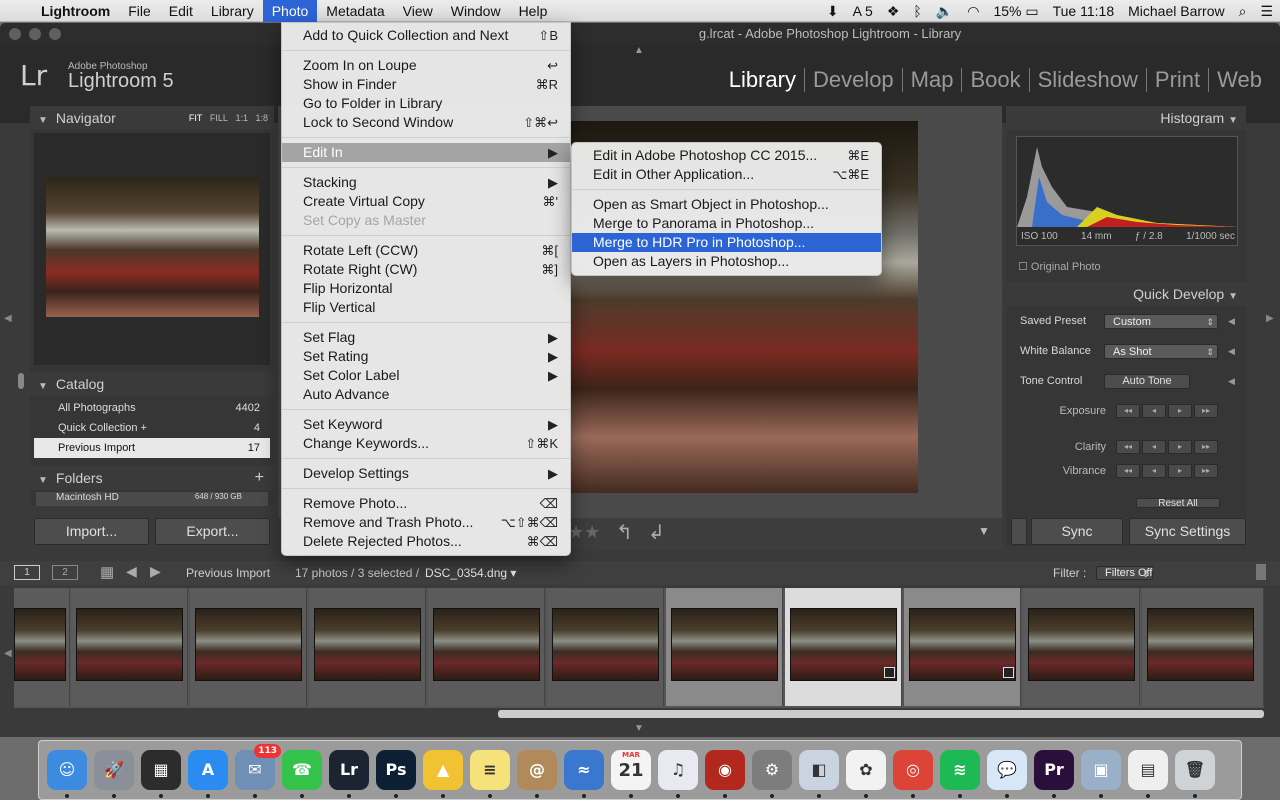 This screenshot has height=800, width=1280. I want to click on notes-dock-icon: ≡, so click(490, 774).